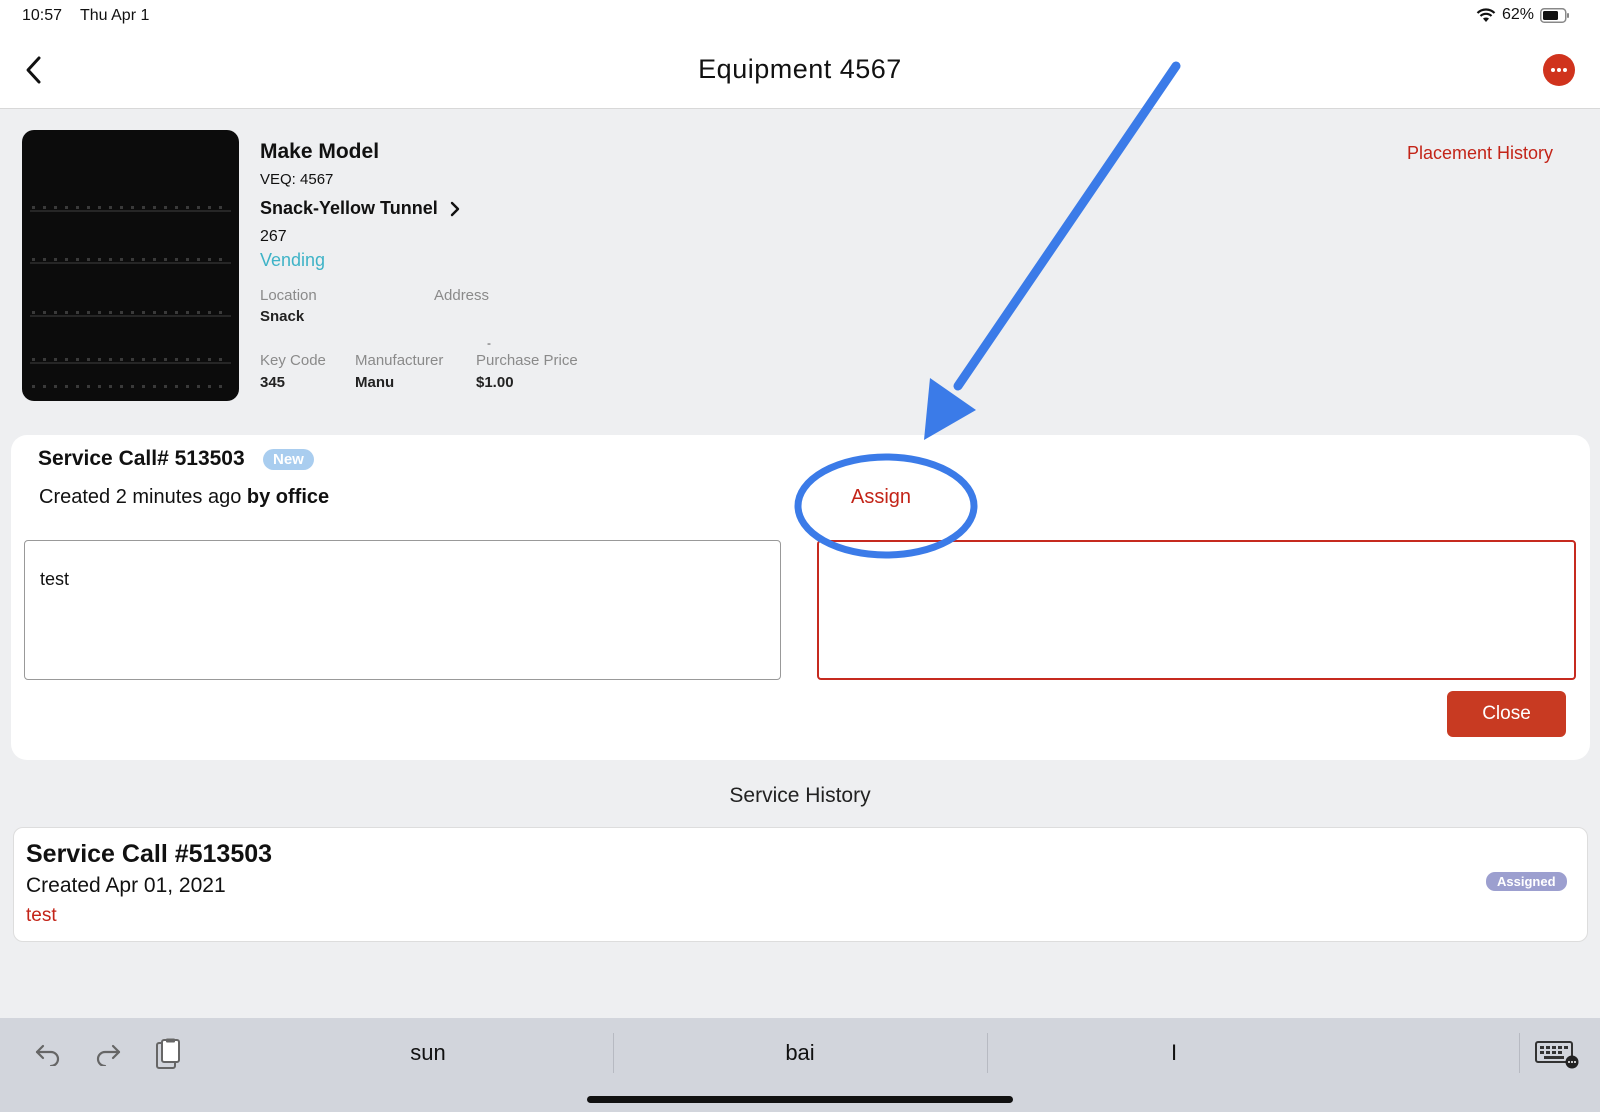 The height and width of the screenshot is (1112, 1600). I want to click on status-bar: 10:57 Thu Apr 1 62%, so click(800, 17).